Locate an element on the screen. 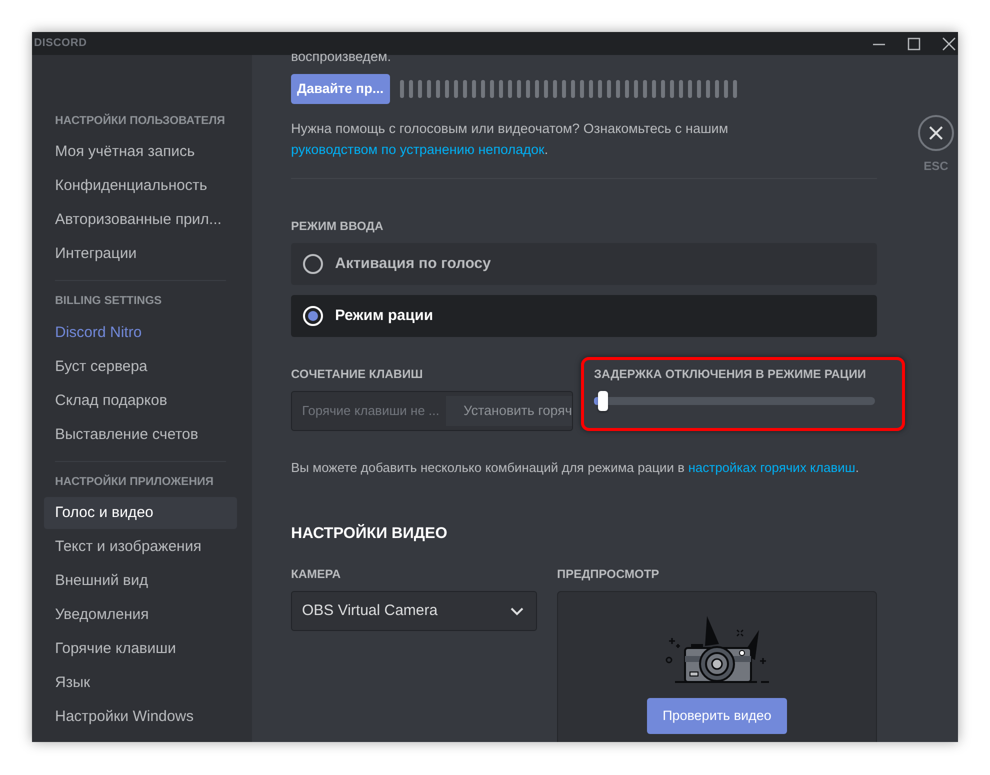  close-button is located at coordinates (936, 133).